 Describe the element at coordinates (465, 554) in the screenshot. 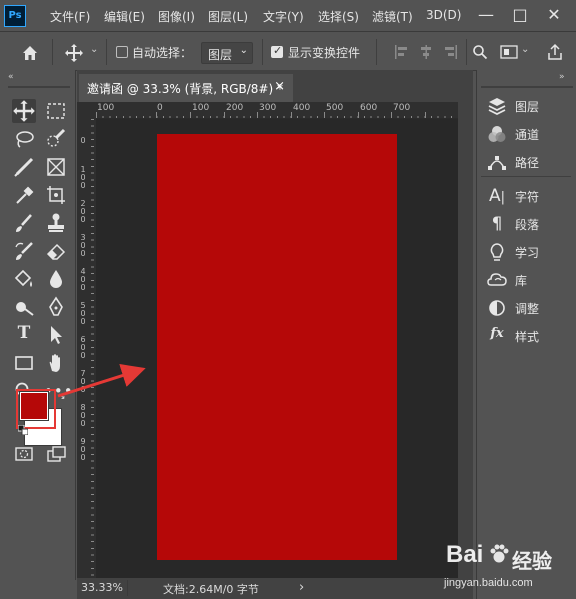

I see `watermark-brand: Bai` at that location.